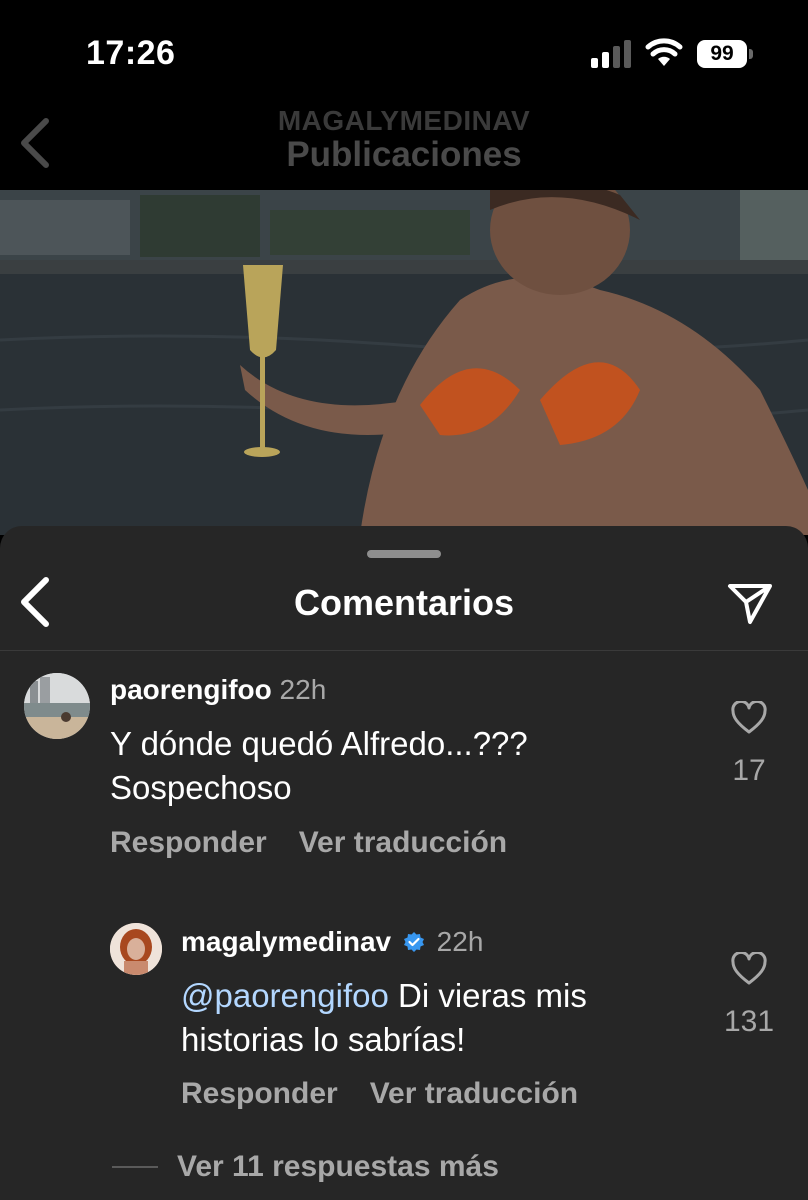  Describe the element at coordinates (410, 766) in the screenshot. I see `comment-text: Y dónde quedó Alfredo...??? Sospechoso` at that location.